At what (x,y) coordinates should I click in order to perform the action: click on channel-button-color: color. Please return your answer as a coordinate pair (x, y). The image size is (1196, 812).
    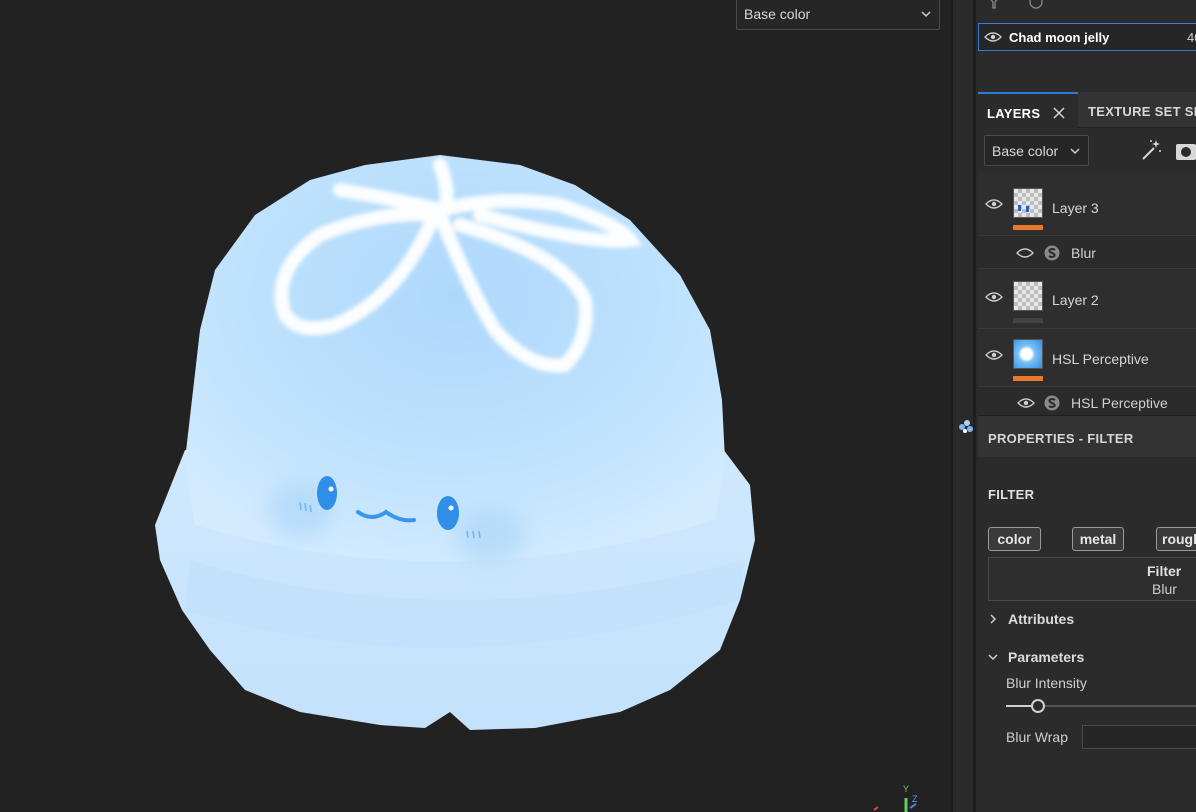
    Looking at the image, I should click on (1014, 539).